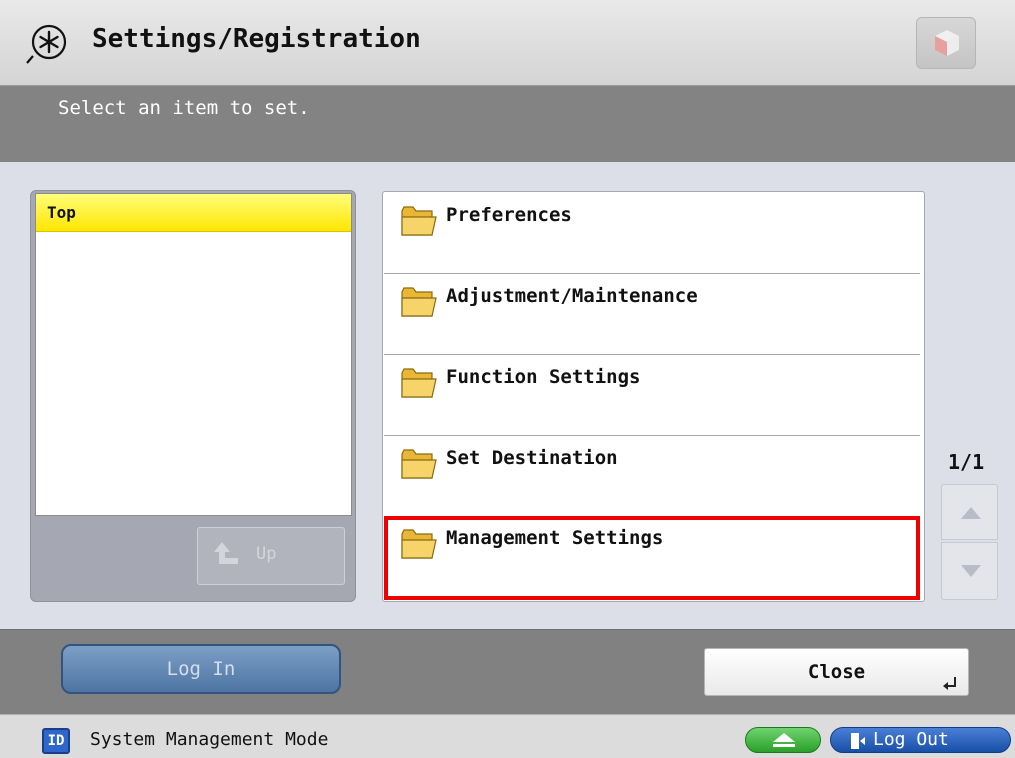 The height and width of the screenshot is (758, 1015). Describe the element at coordinates (184, 108) in the screenshot. I see `instruction-text: Select an item to set.` at that location.